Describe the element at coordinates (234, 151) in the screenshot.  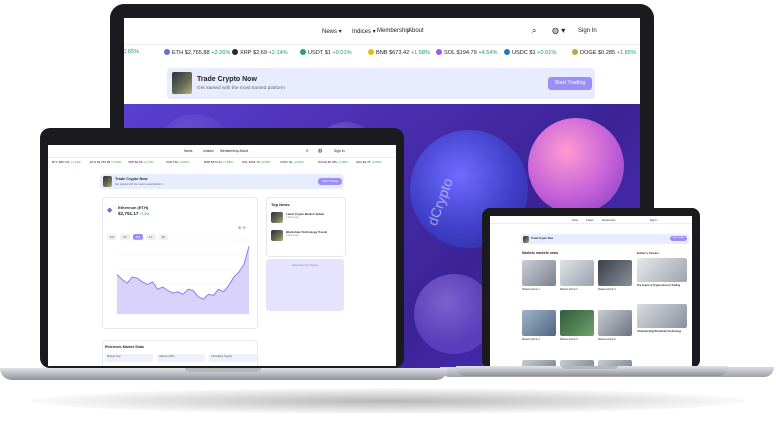
I see `nav-membership: Membership About` at that location.